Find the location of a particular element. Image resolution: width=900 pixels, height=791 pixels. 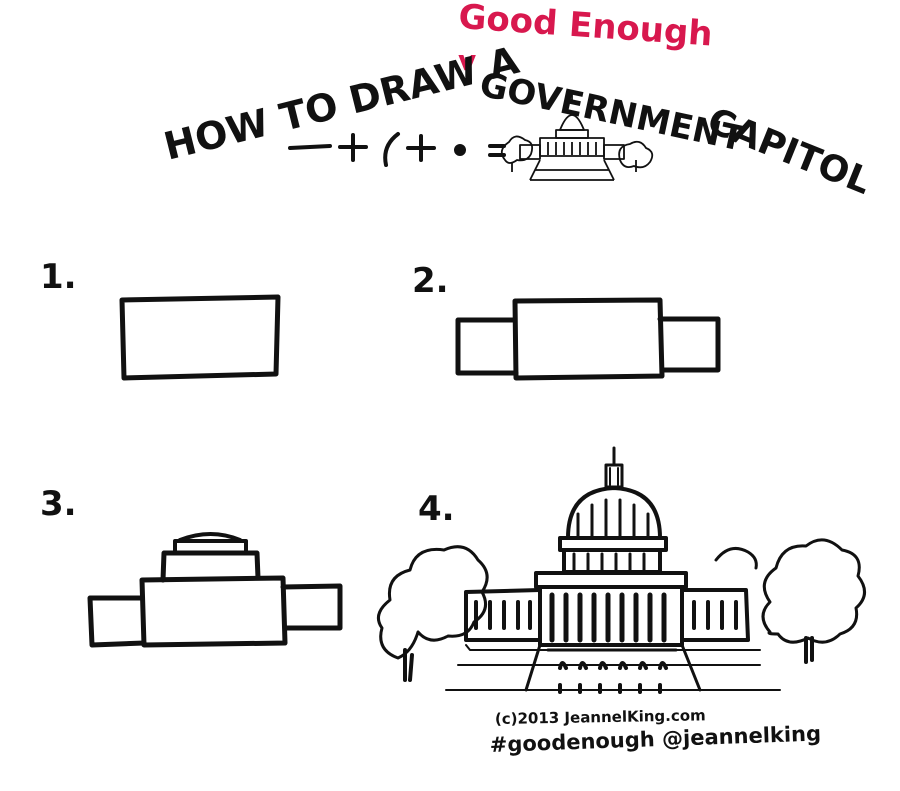

formula-dot is located at coordinates (460, 150).